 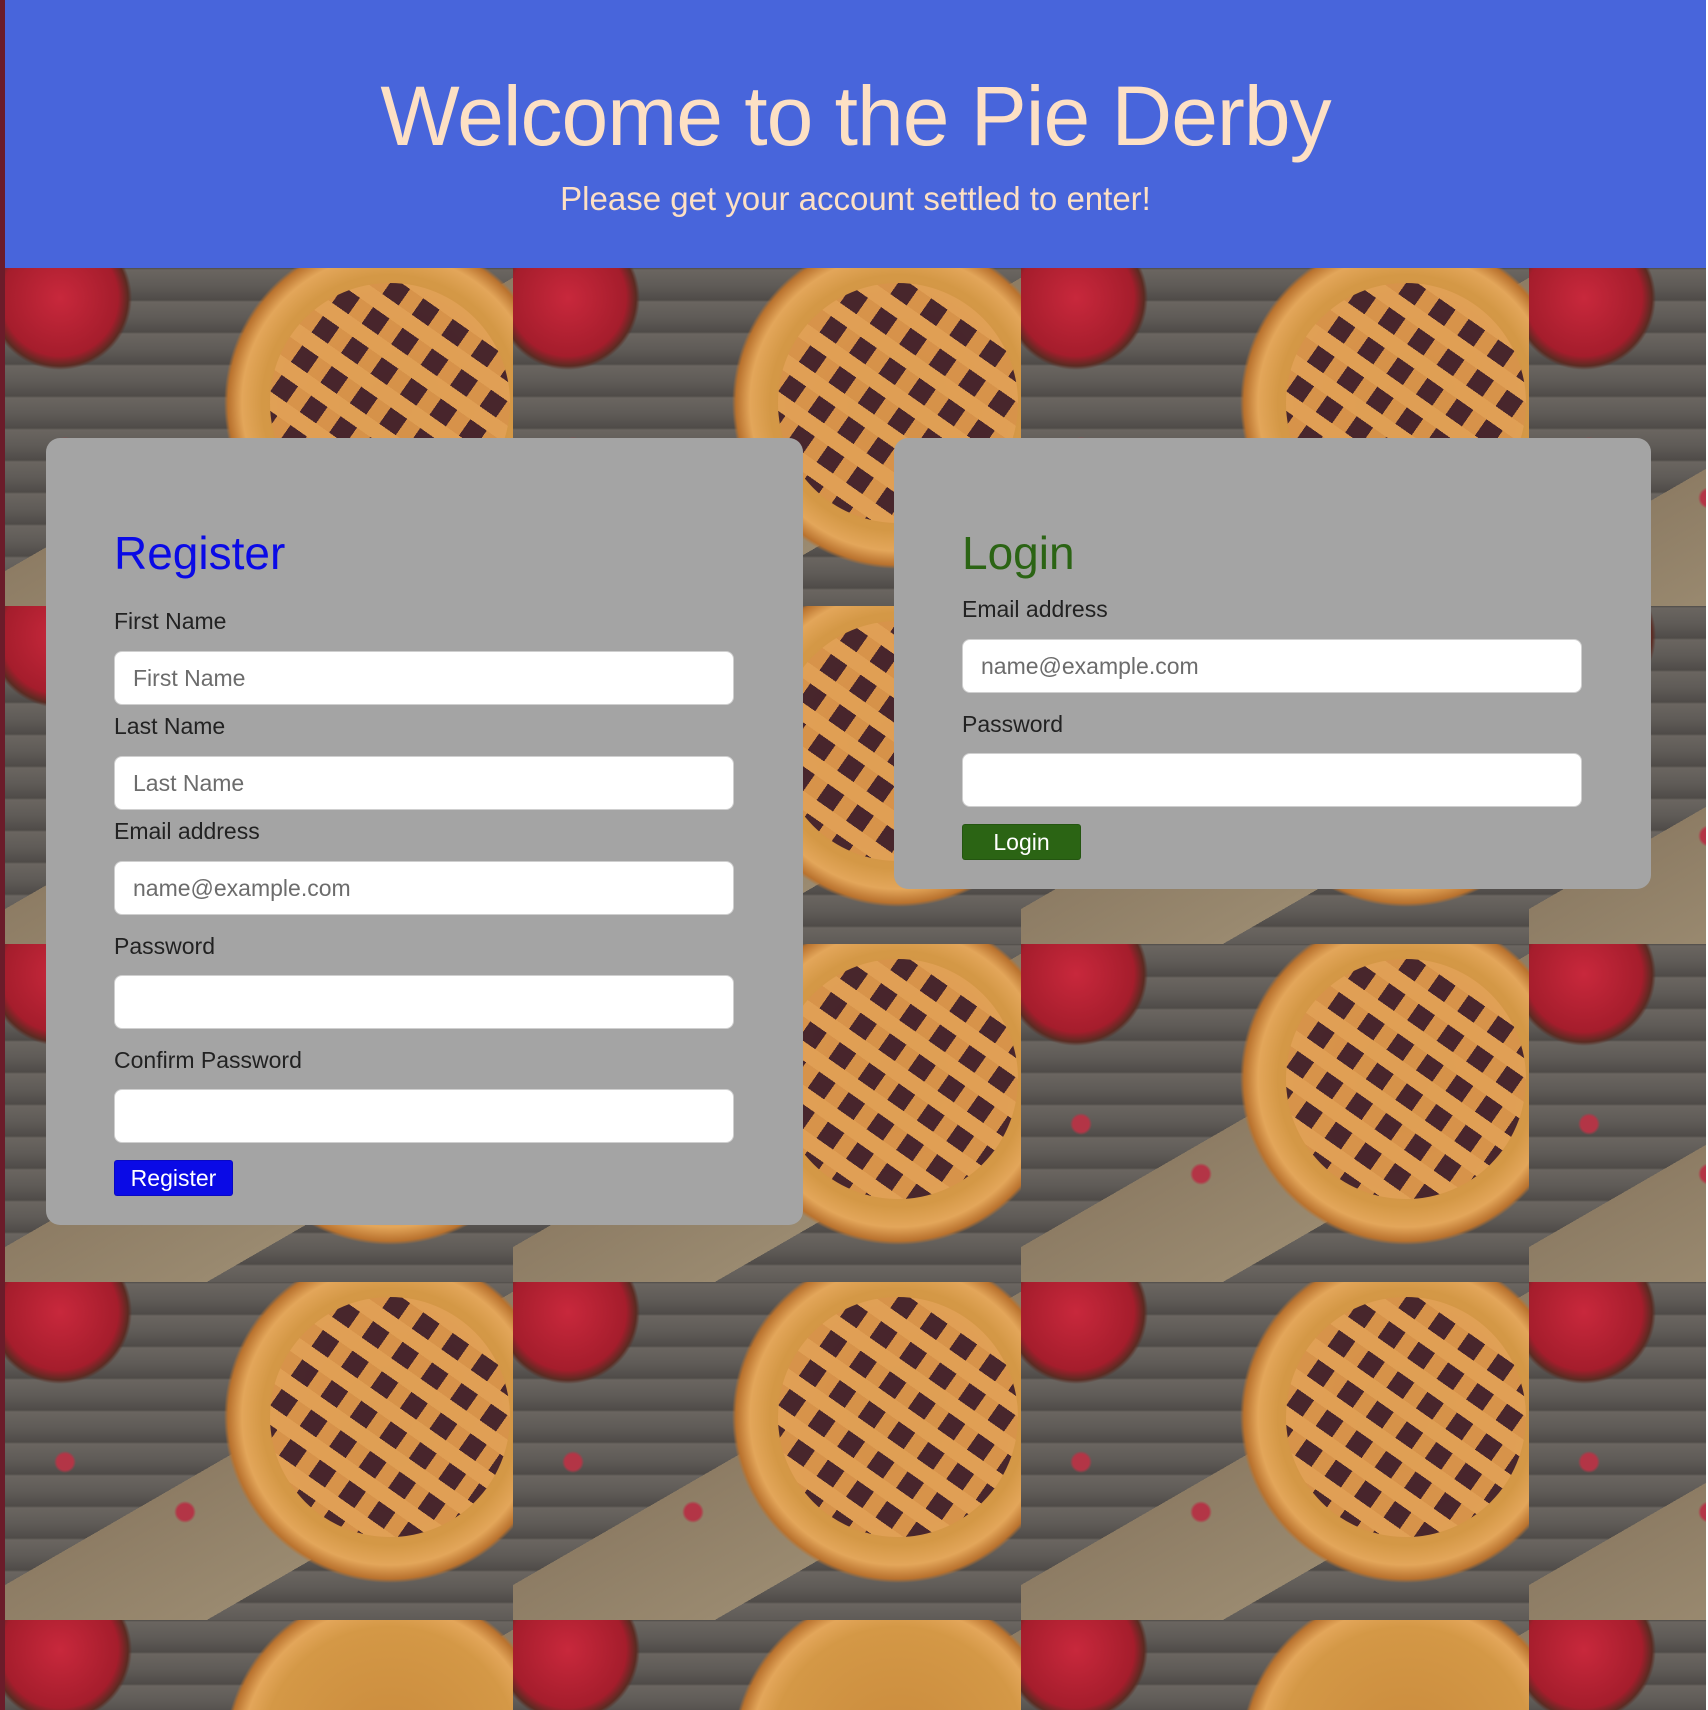 I want to click on login-email-input, so click(x=1272, y=666).